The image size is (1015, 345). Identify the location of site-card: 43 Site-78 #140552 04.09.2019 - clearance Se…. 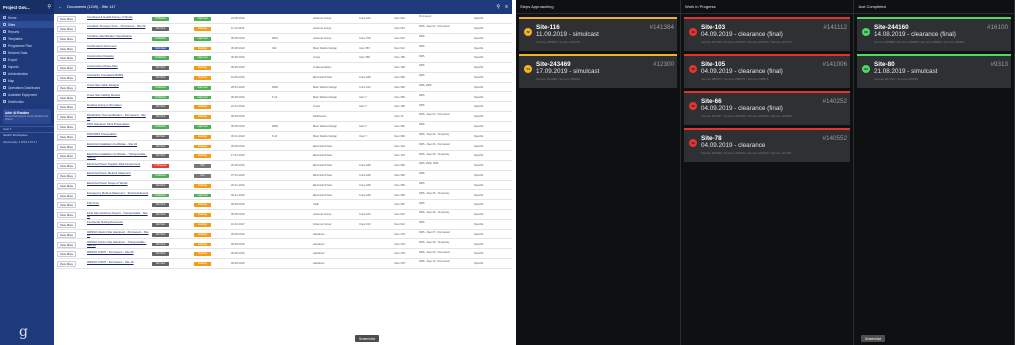
(767, 145).